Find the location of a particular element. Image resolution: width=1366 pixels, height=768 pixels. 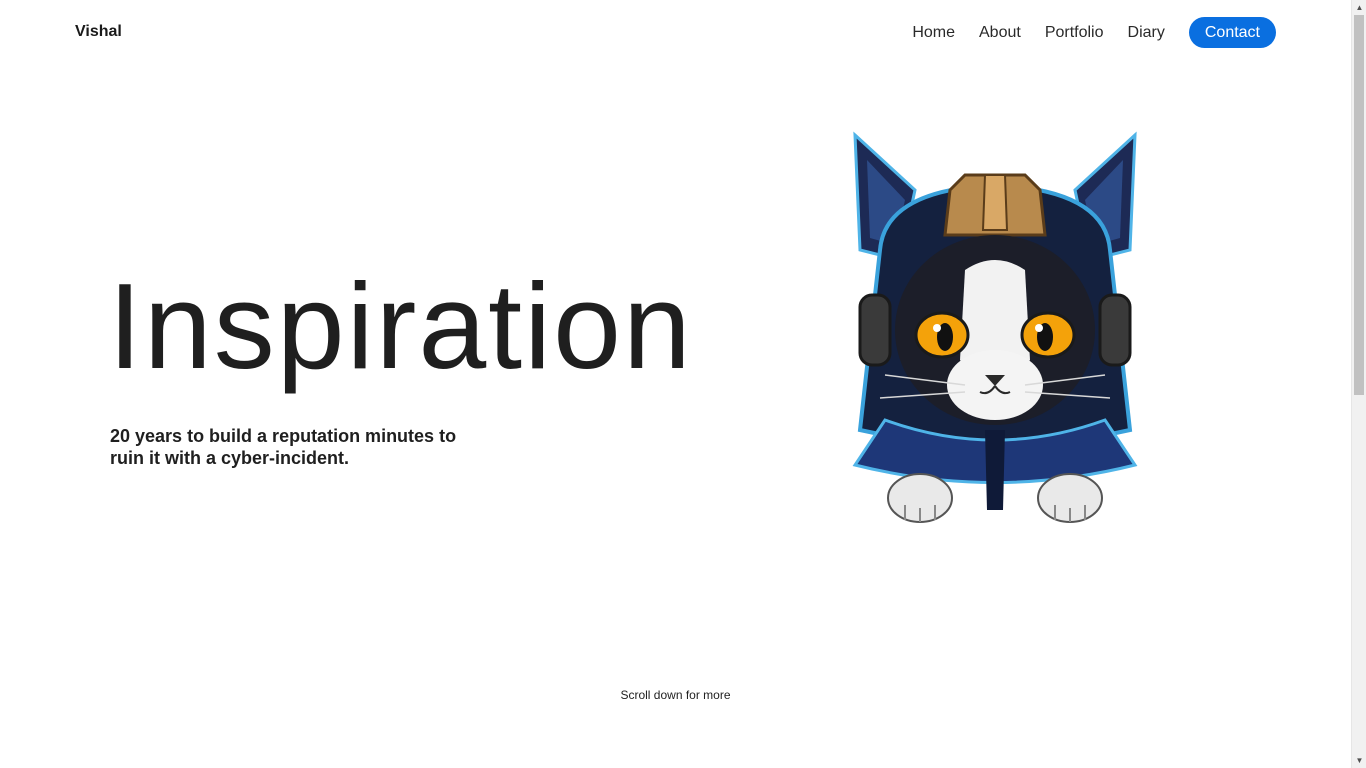

page-scrollbar: ▲ ▼ is located at coordinates (1358, 384).